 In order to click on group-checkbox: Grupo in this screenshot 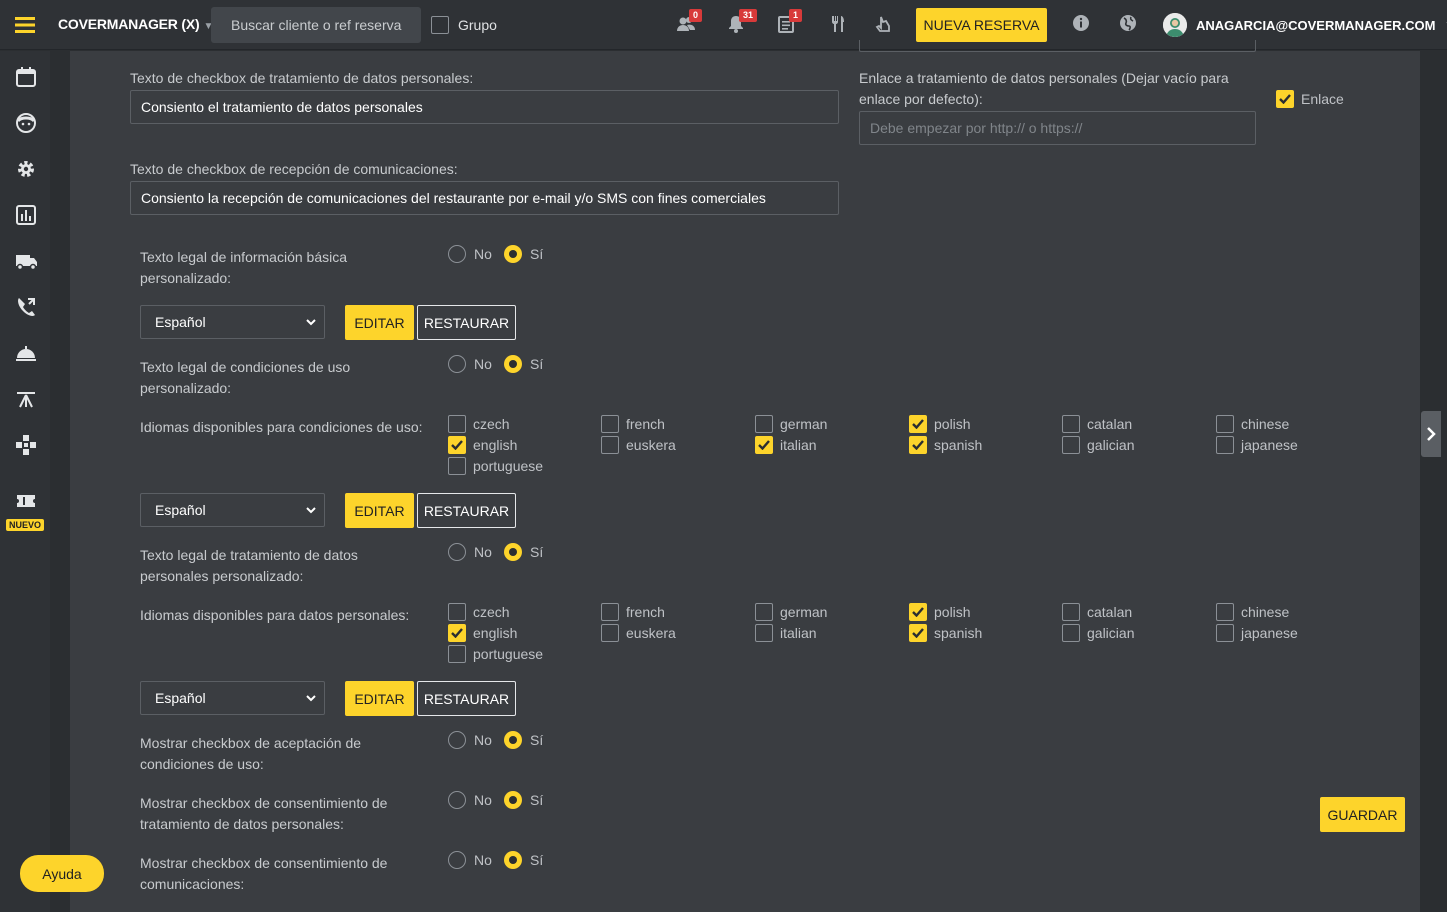, I will do `click(464, 25)`.